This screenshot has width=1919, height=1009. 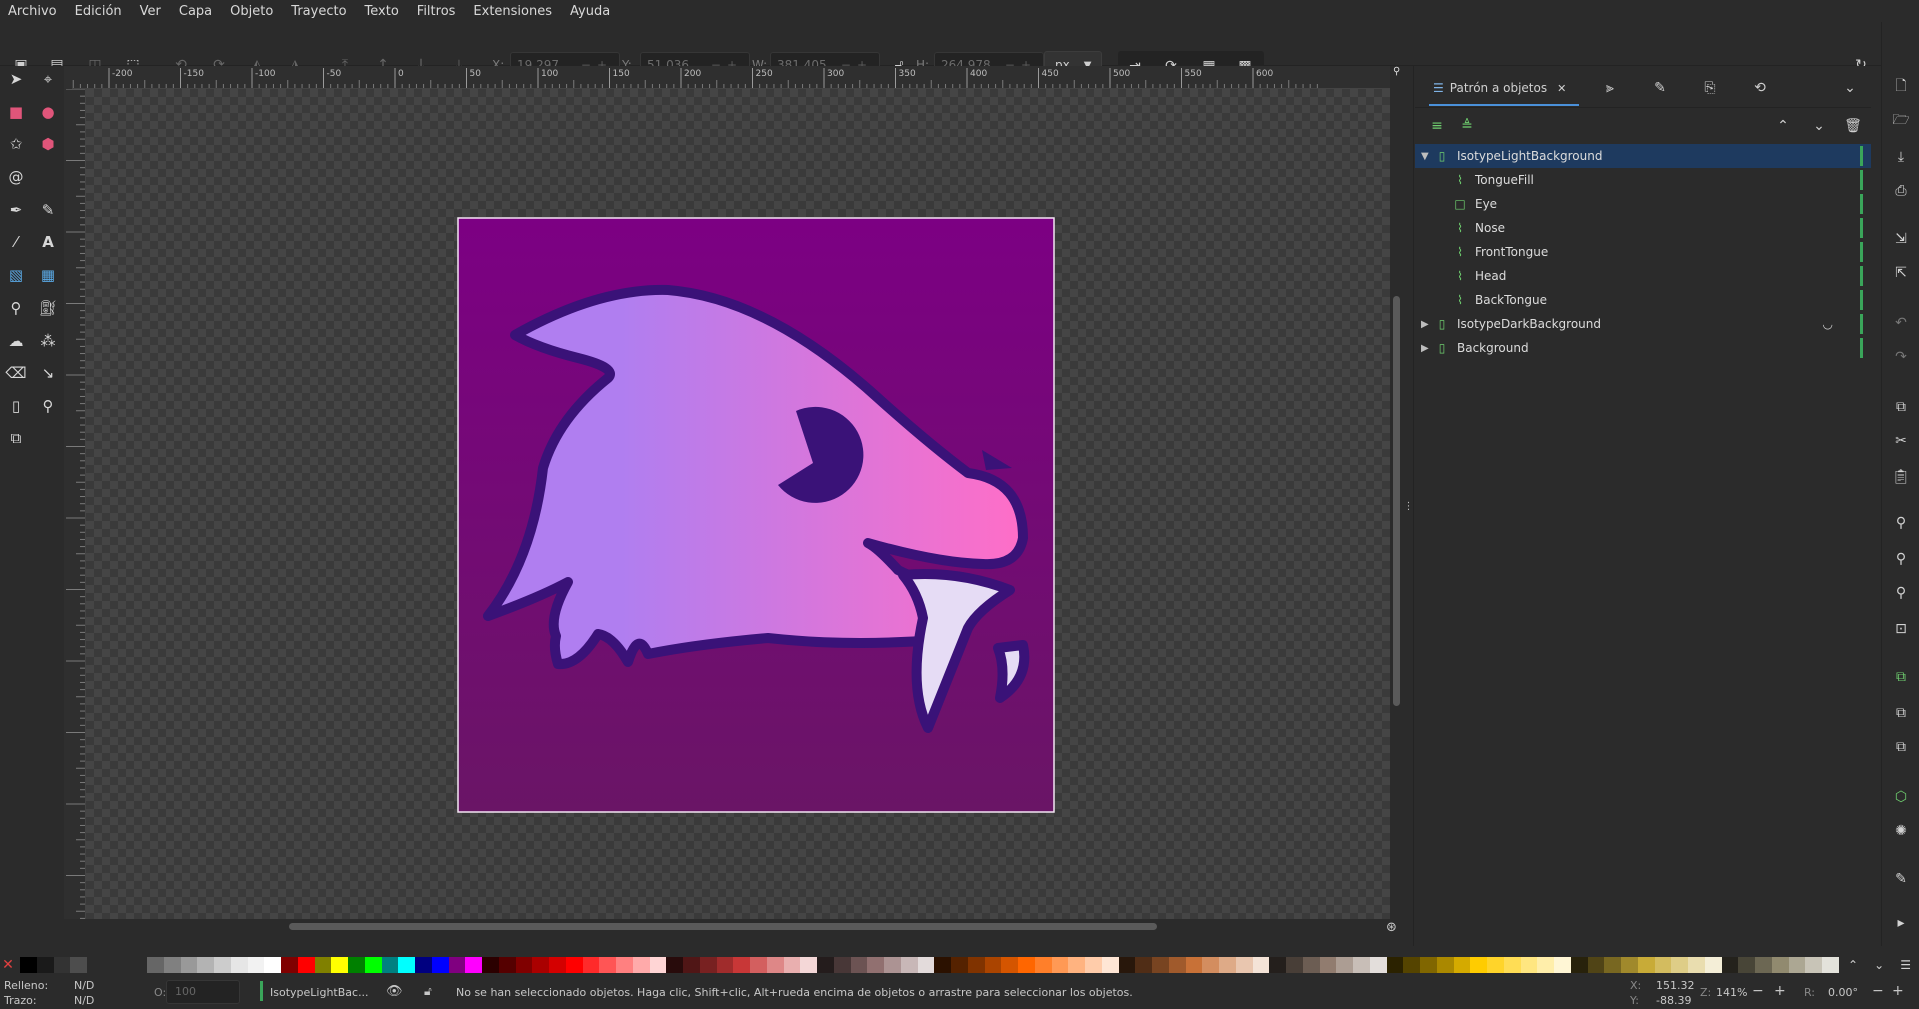 I want to click on open-icon: 🗁︎, so click(x=1901, y=121).